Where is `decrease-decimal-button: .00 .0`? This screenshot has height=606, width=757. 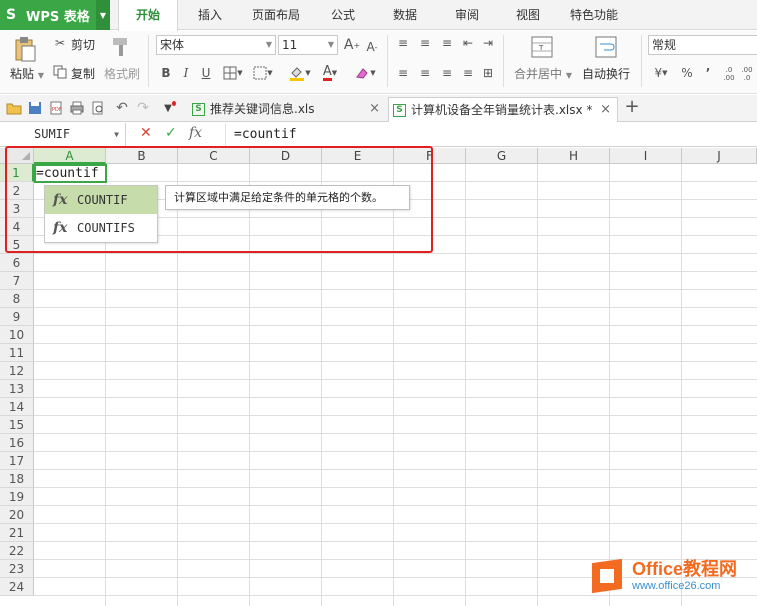
decrease-decimal-button: .00 .0 is located at coordinates (747, 74).